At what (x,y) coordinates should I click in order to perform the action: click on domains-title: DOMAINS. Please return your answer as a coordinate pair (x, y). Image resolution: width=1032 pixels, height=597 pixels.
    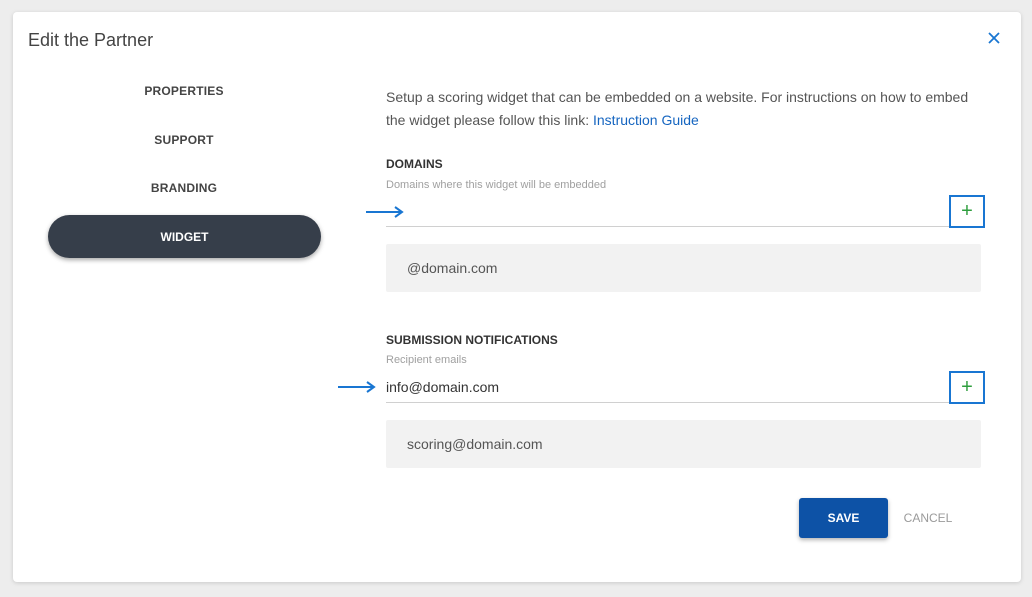
    Looking at the image, I should click on (414, 164).